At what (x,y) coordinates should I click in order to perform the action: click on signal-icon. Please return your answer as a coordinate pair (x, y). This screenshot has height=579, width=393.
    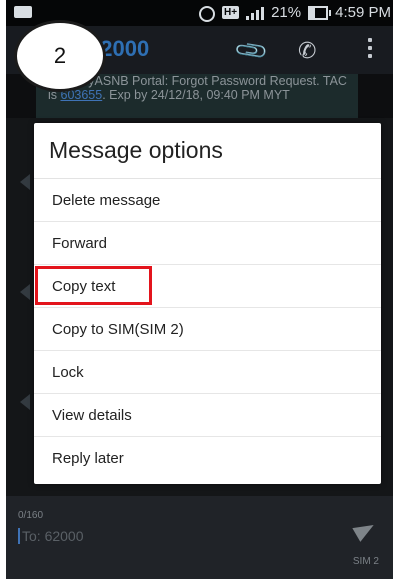
    Looking at the image, I should click on (255, 13).